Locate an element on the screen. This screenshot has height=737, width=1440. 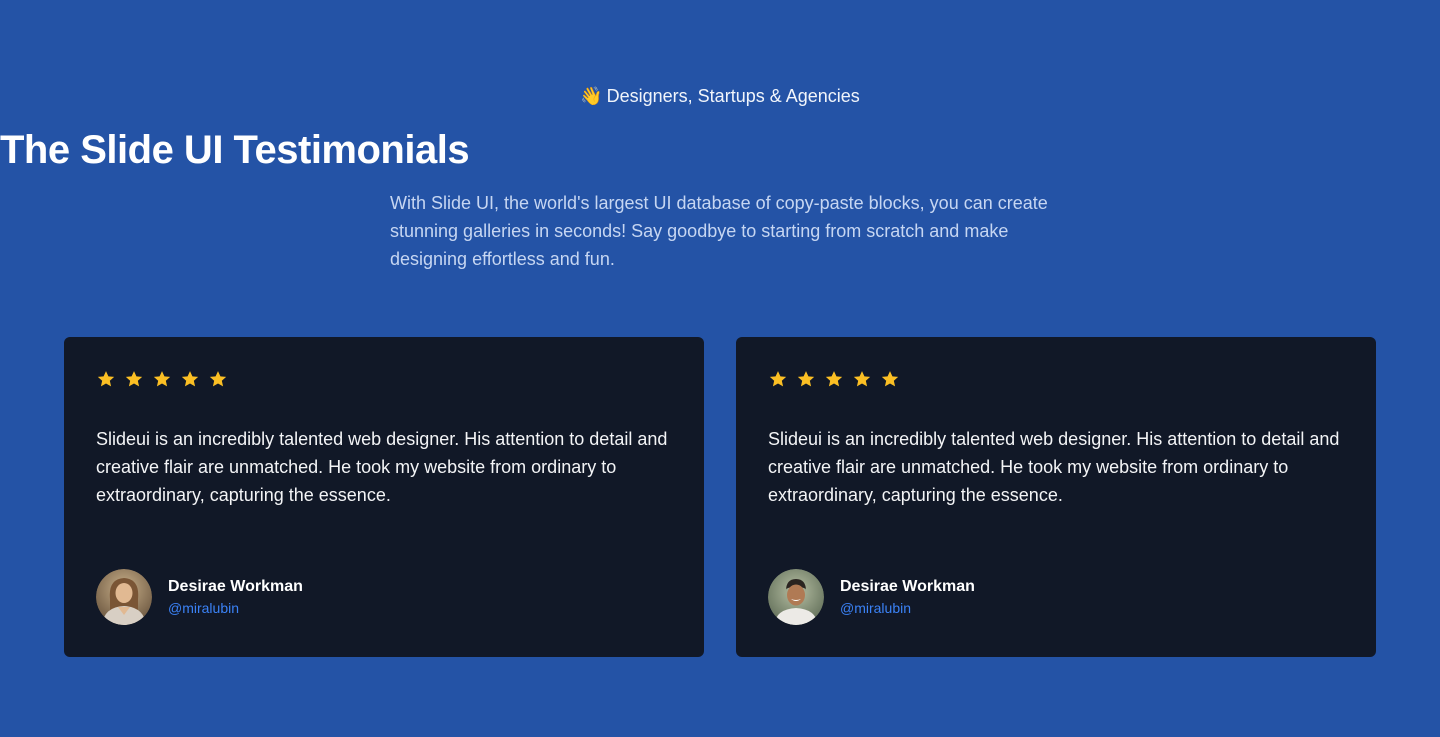
page-title: The Slide UI Testimonials is located at coordinates (235, 150).